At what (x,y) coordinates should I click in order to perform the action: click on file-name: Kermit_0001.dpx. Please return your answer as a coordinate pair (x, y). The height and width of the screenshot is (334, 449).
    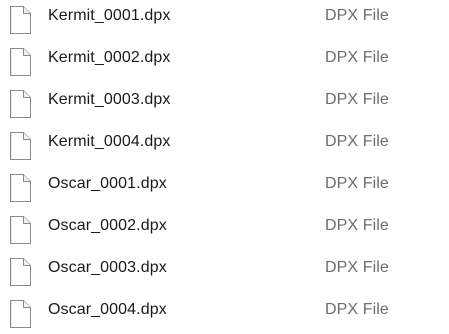
    Looking at the image, I should click on (109, 15).